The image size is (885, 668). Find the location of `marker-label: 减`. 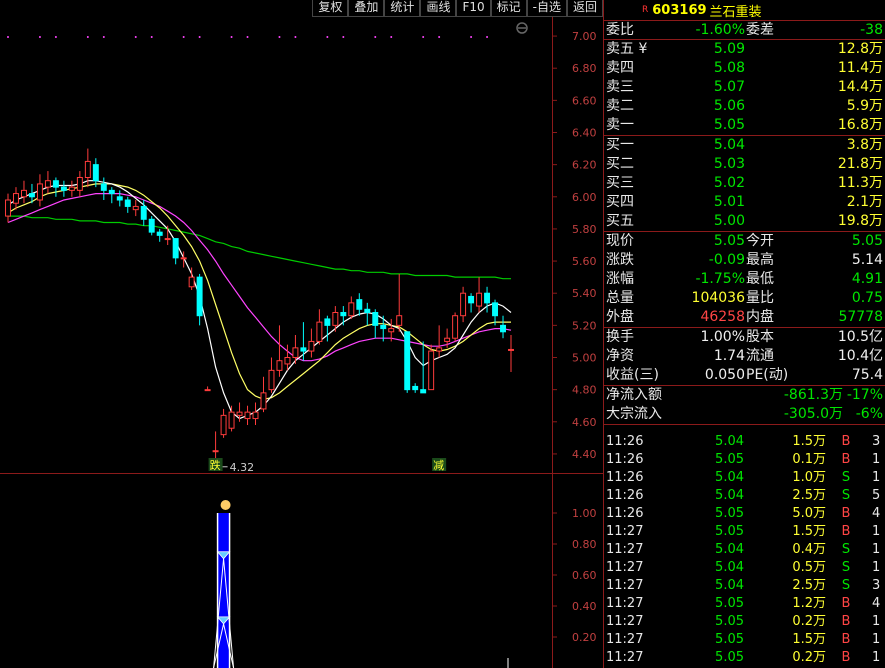

marker-label: 减 is located at coordinates (438, 465).